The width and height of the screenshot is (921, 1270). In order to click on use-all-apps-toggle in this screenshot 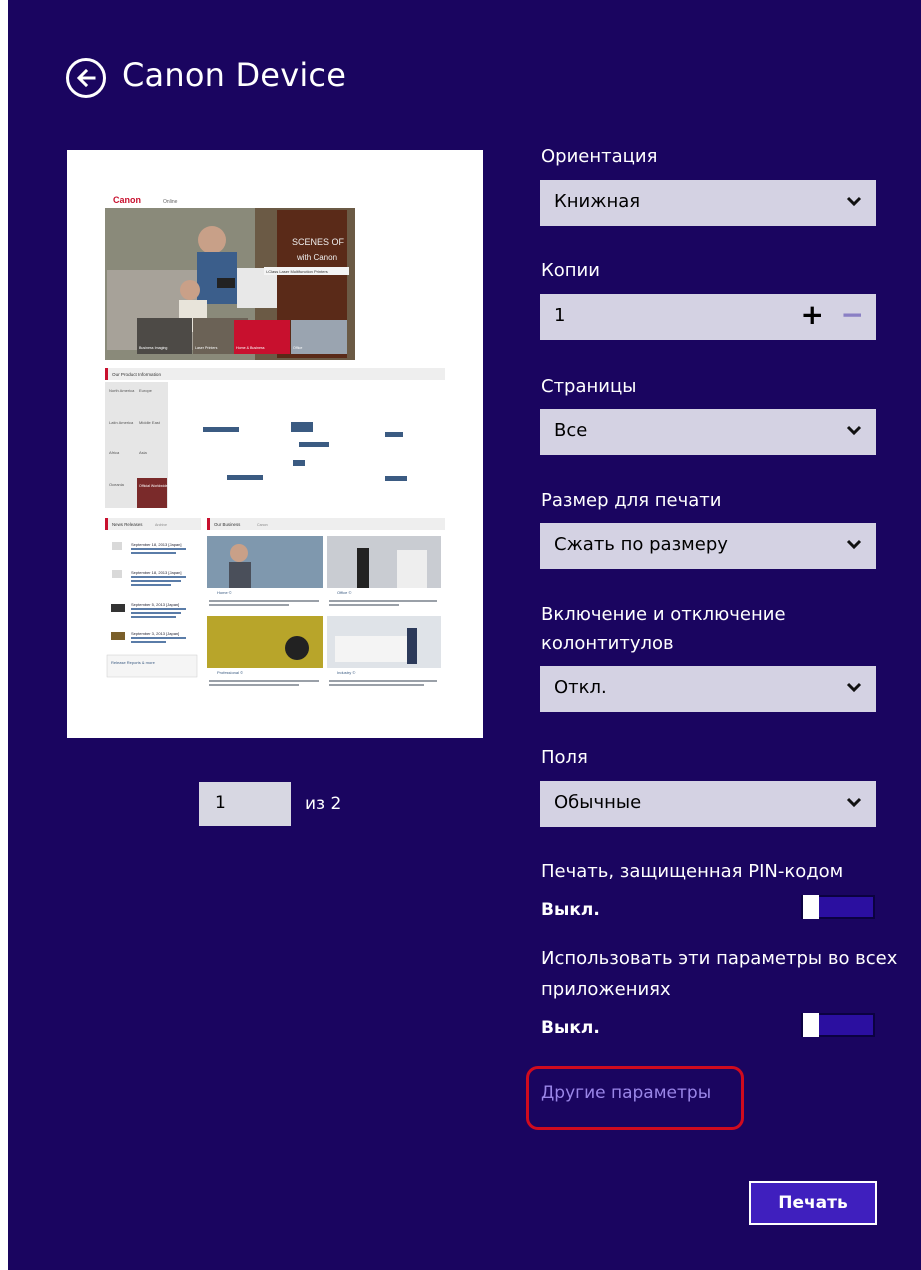, I will do `click(838, 1025)`.